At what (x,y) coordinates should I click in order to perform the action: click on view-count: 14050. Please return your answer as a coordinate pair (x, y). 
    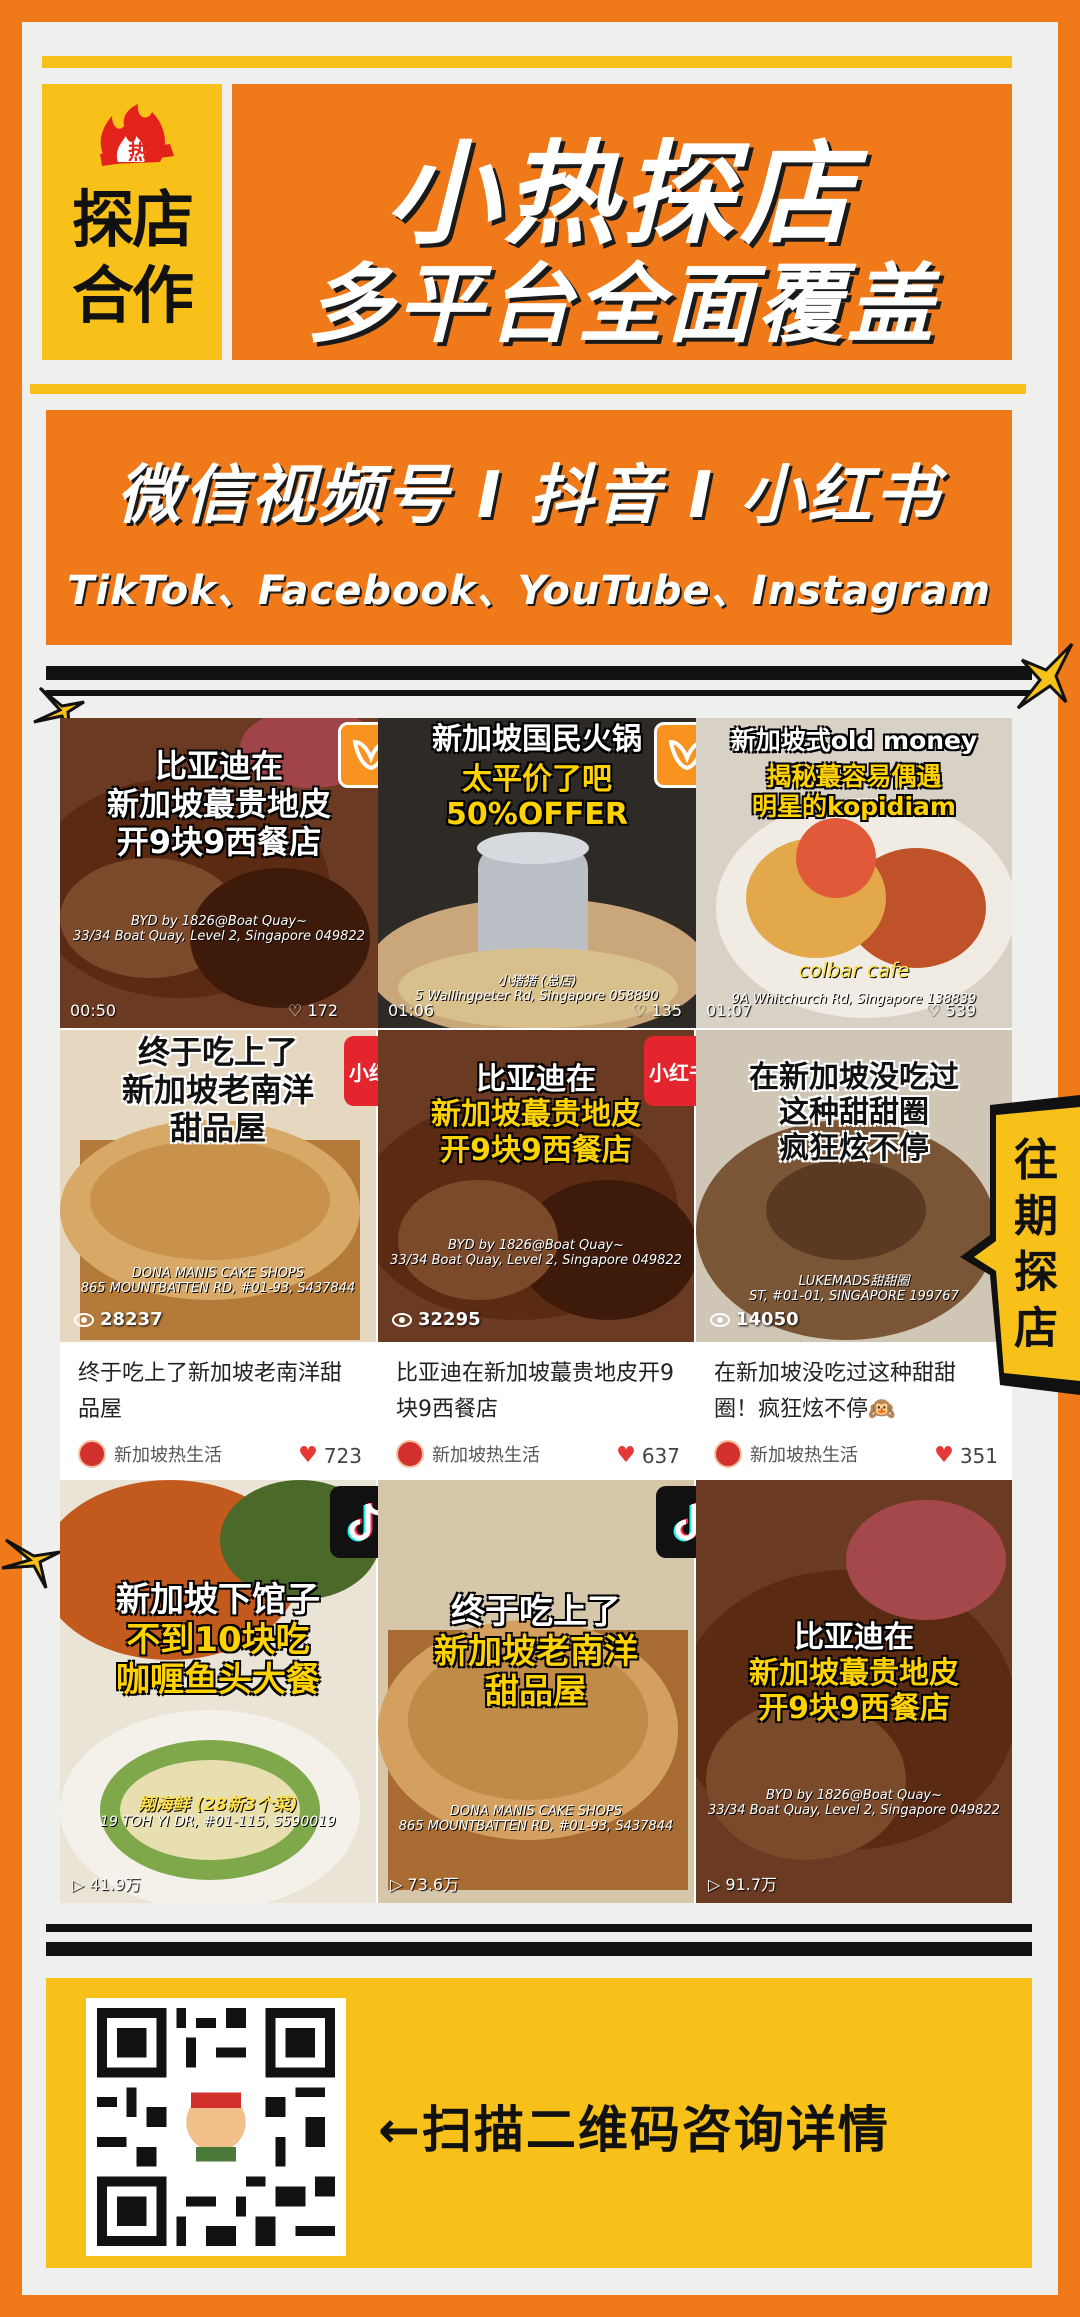
    Looking at the image, I should click on (754, 1319).